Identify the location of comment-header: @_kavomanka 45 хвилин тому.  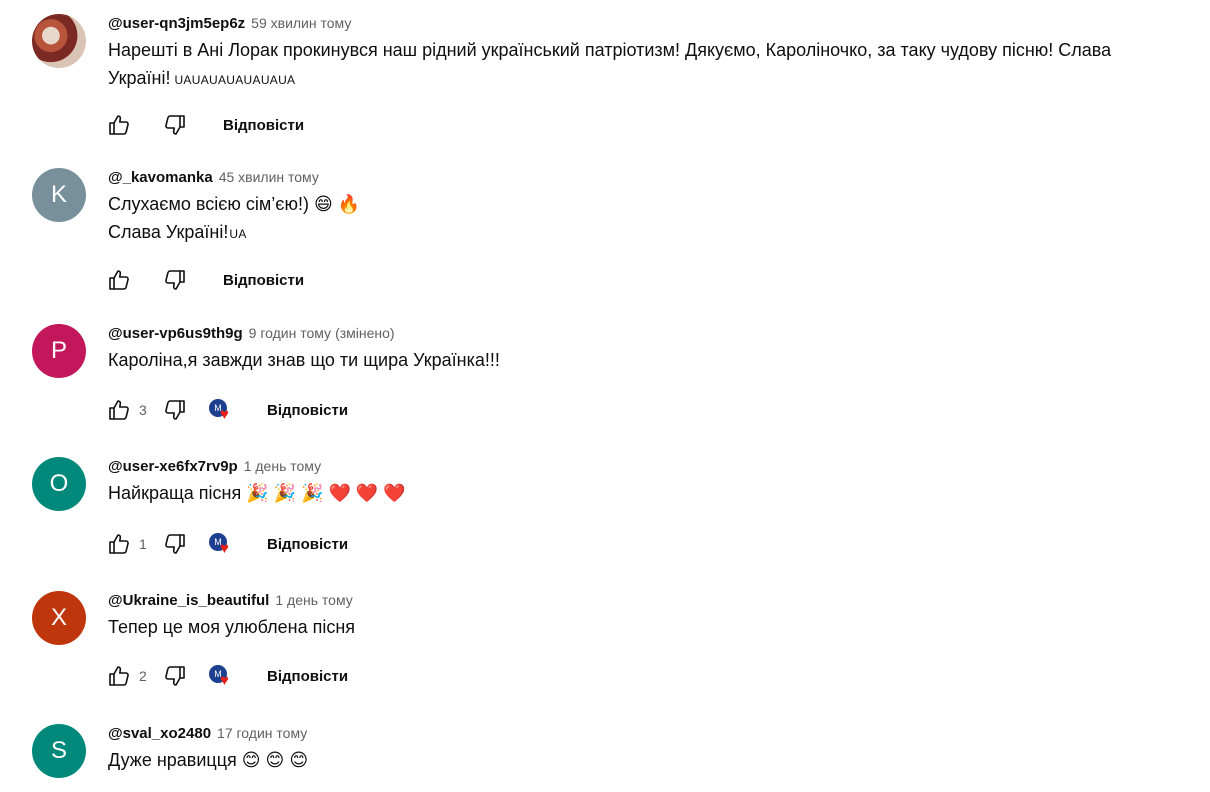
(213, 177).